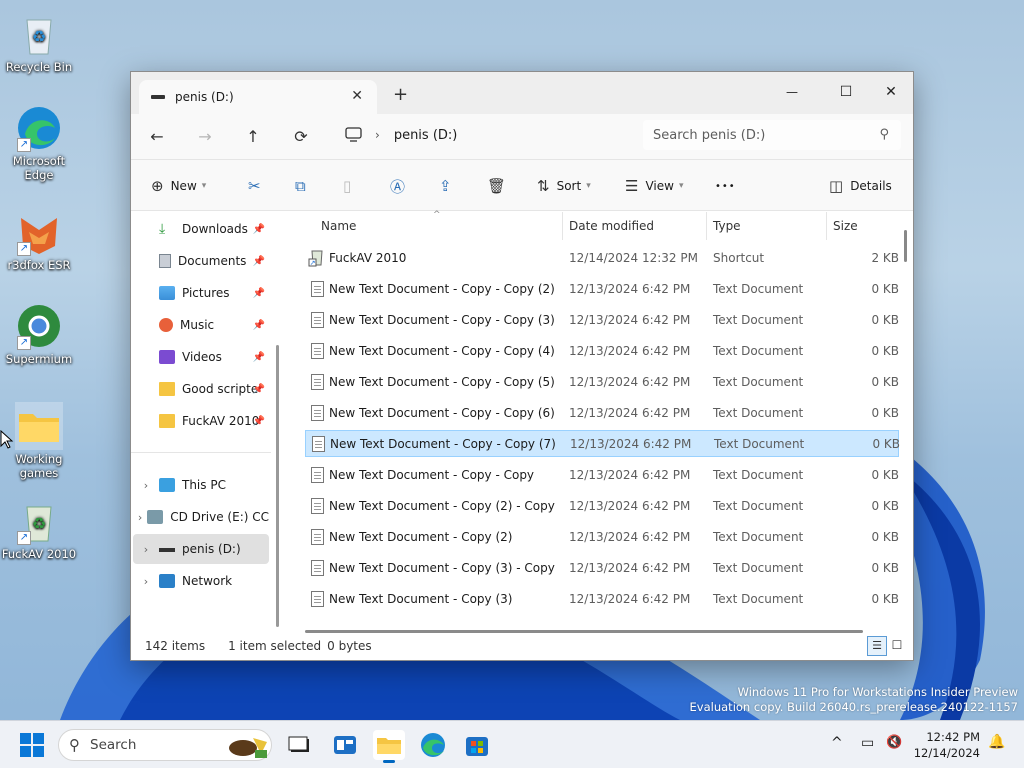  I want to click on title-bar: penis (D:) ✕ + — ☐ ✕, so click(522, 93).